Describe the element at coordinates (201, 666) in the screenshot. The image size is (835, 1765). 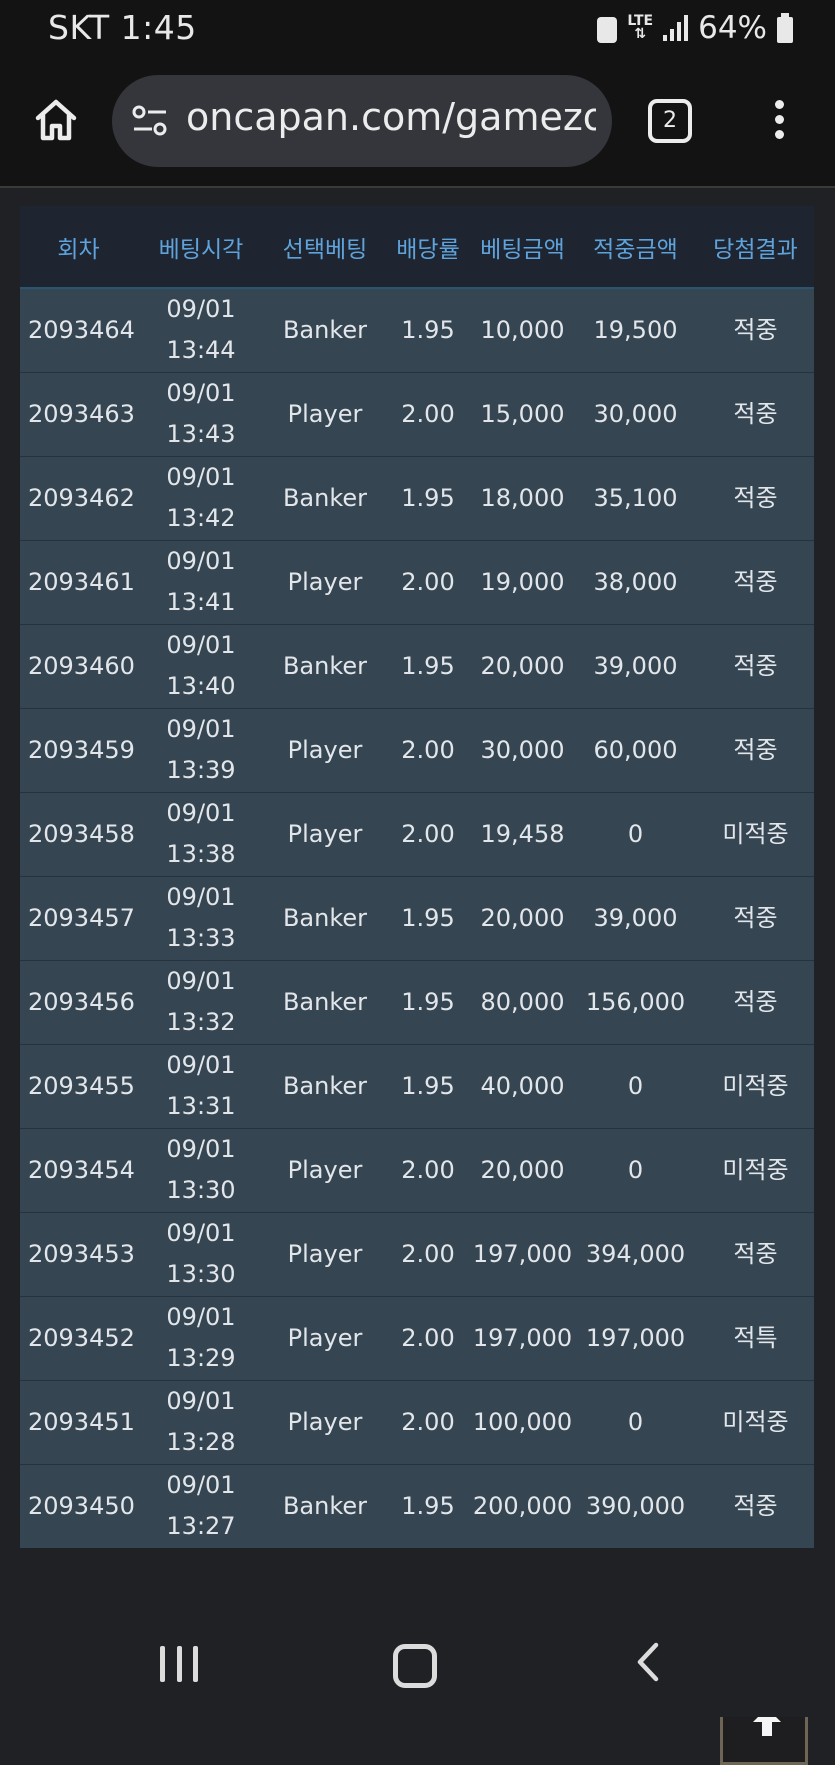
I see `bet-time-cell: 09/01 13:40` at that location.